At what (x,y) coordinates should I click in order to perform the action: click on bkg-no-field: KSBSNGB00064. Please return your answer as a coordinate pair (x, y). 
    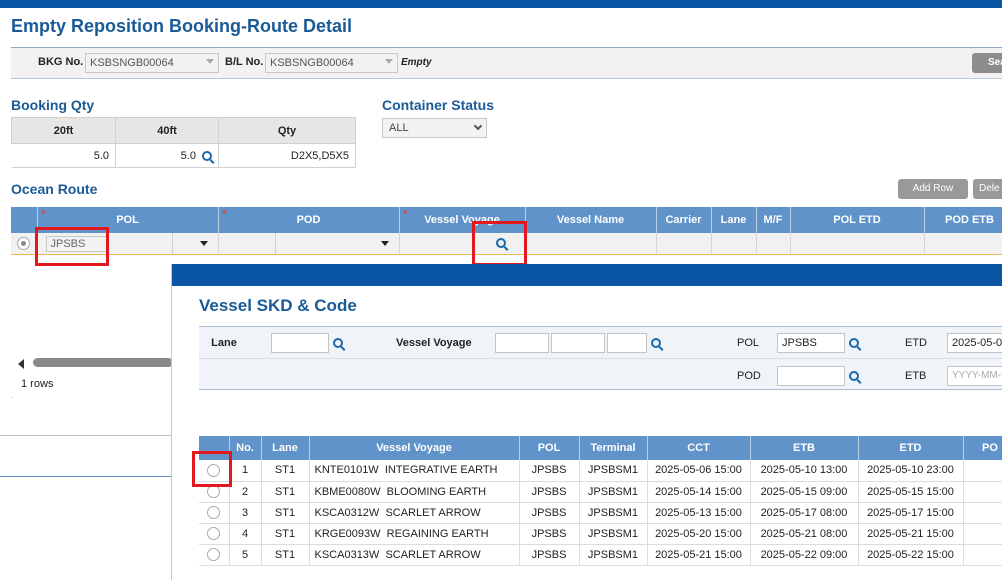
    Looking at the image, I should click on (152, 63).